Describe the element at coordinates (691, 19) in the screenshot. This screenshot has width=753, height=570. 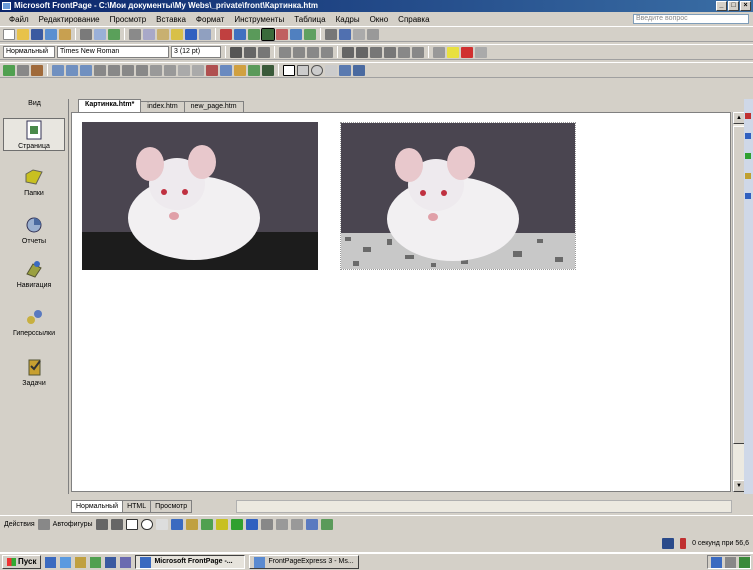
I see `help-question-input: Введите вопрос` at that location.